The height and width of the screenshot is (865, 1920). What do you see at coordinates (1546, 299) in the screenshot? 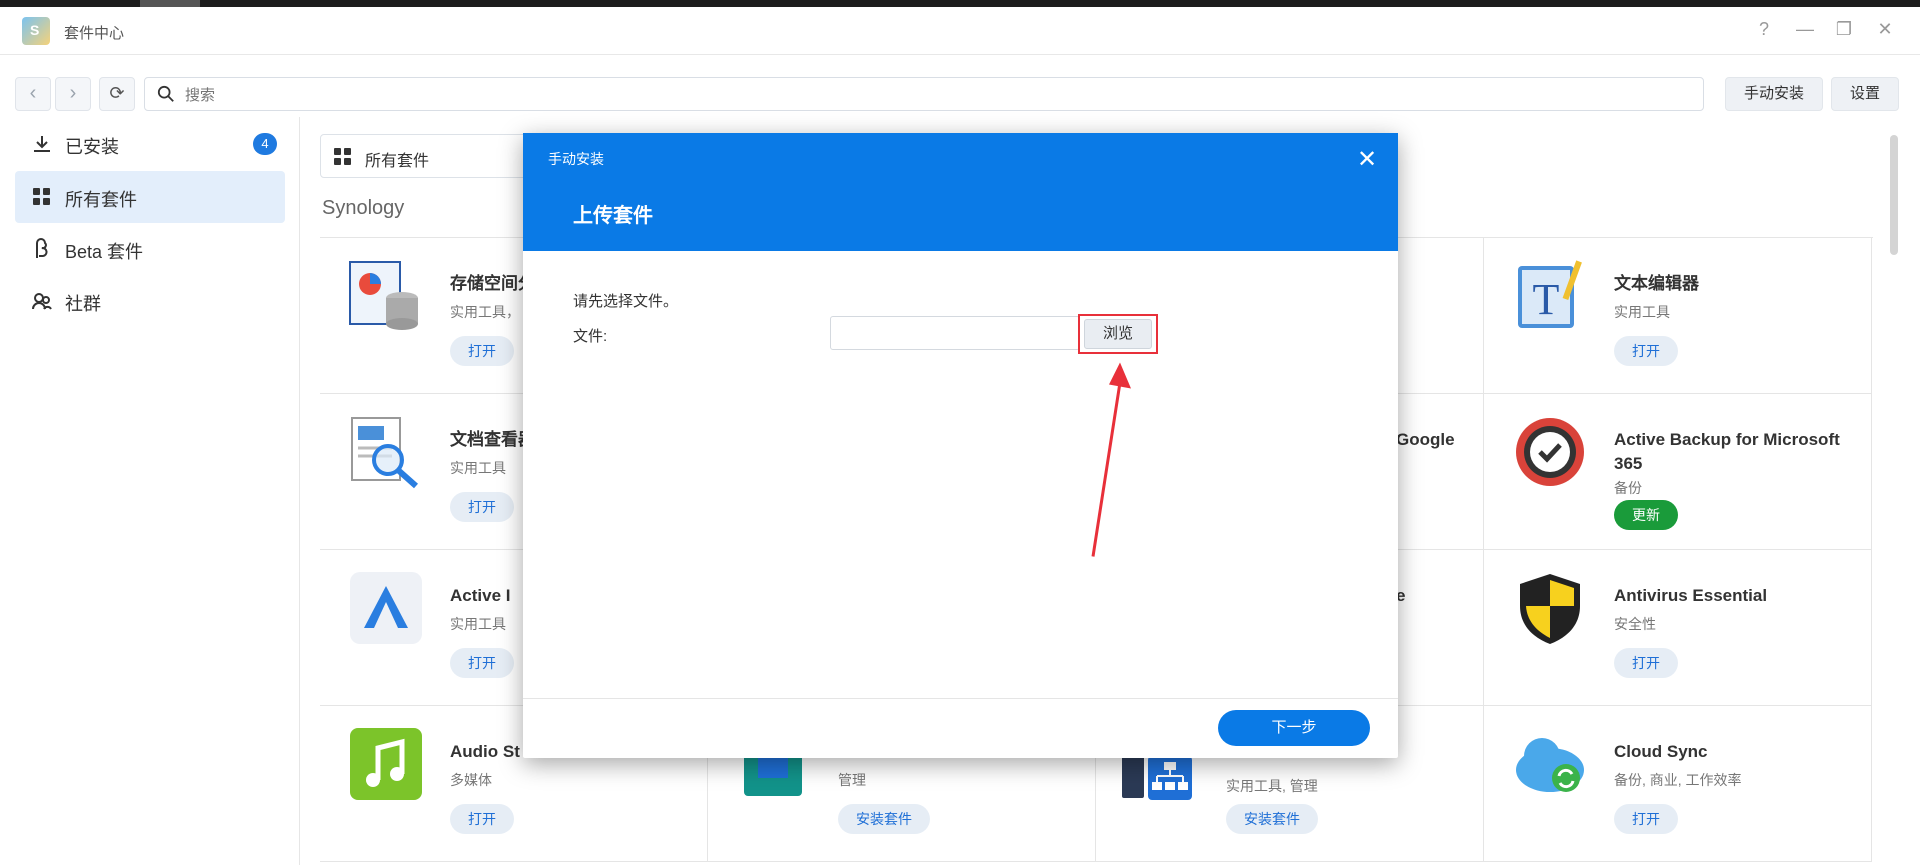
I see `svg-text: T` at bounding box center [1546, 299].